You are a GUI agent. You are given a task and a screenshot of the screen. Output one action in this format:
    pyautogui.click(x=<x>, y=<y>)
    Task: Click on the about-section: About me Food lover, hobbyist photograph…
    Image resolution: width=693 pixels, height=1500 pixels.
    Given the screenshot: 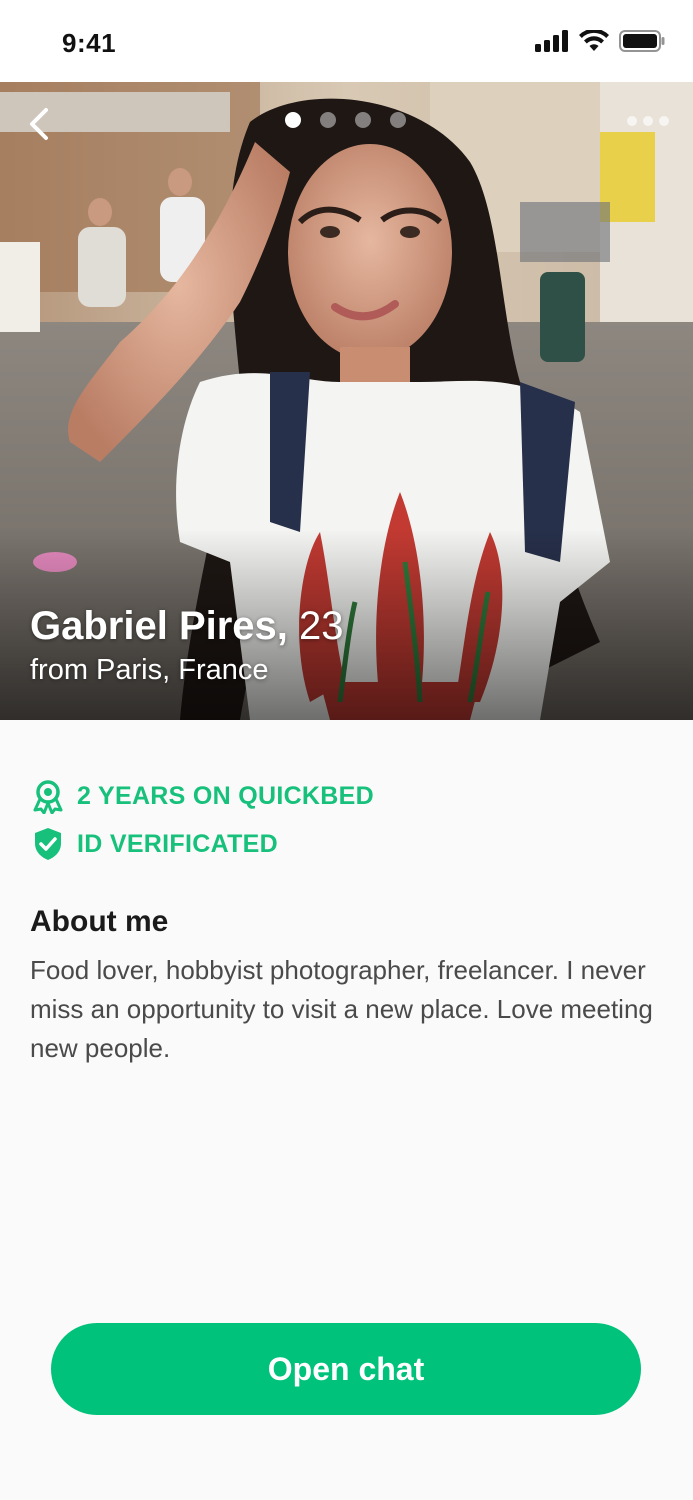 What is the action you would take?
    pyautogui.click(x=345, y=986)
    